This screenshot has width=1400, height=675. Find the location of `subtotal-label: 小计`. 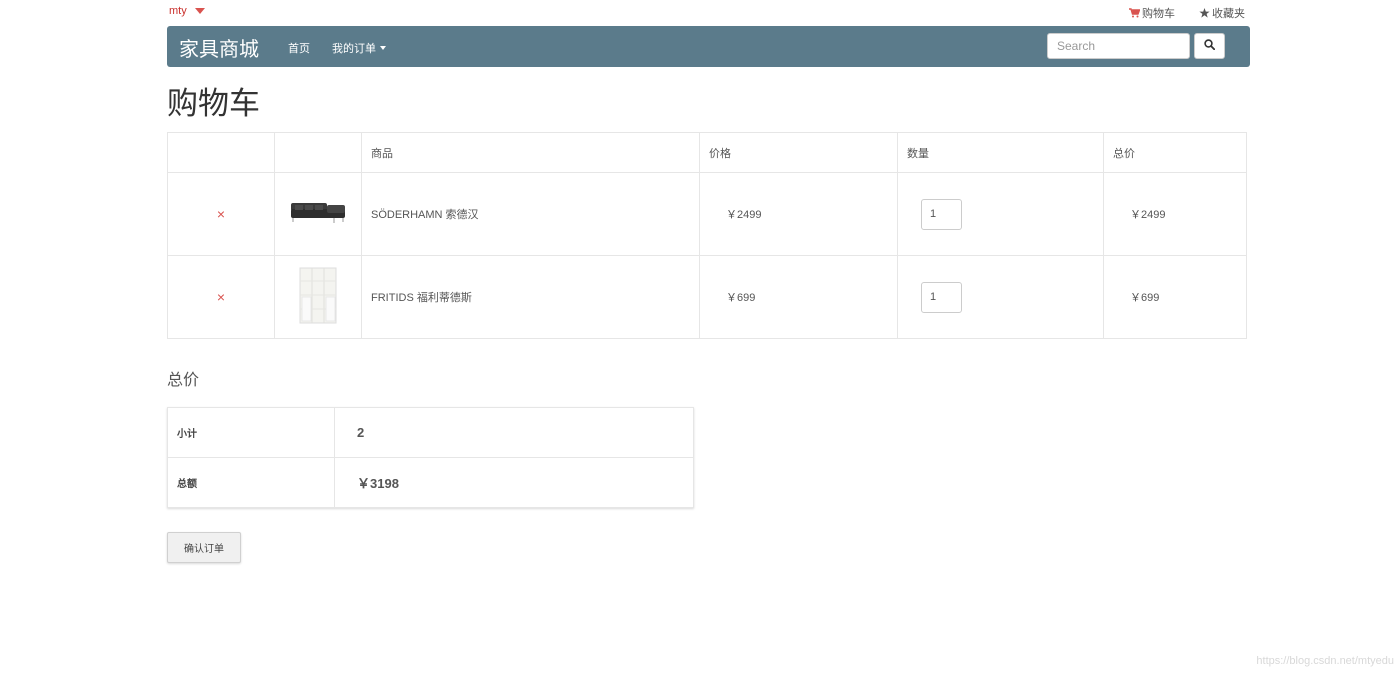

subtotal-label: 小计 is located at coordinates (251, 432).